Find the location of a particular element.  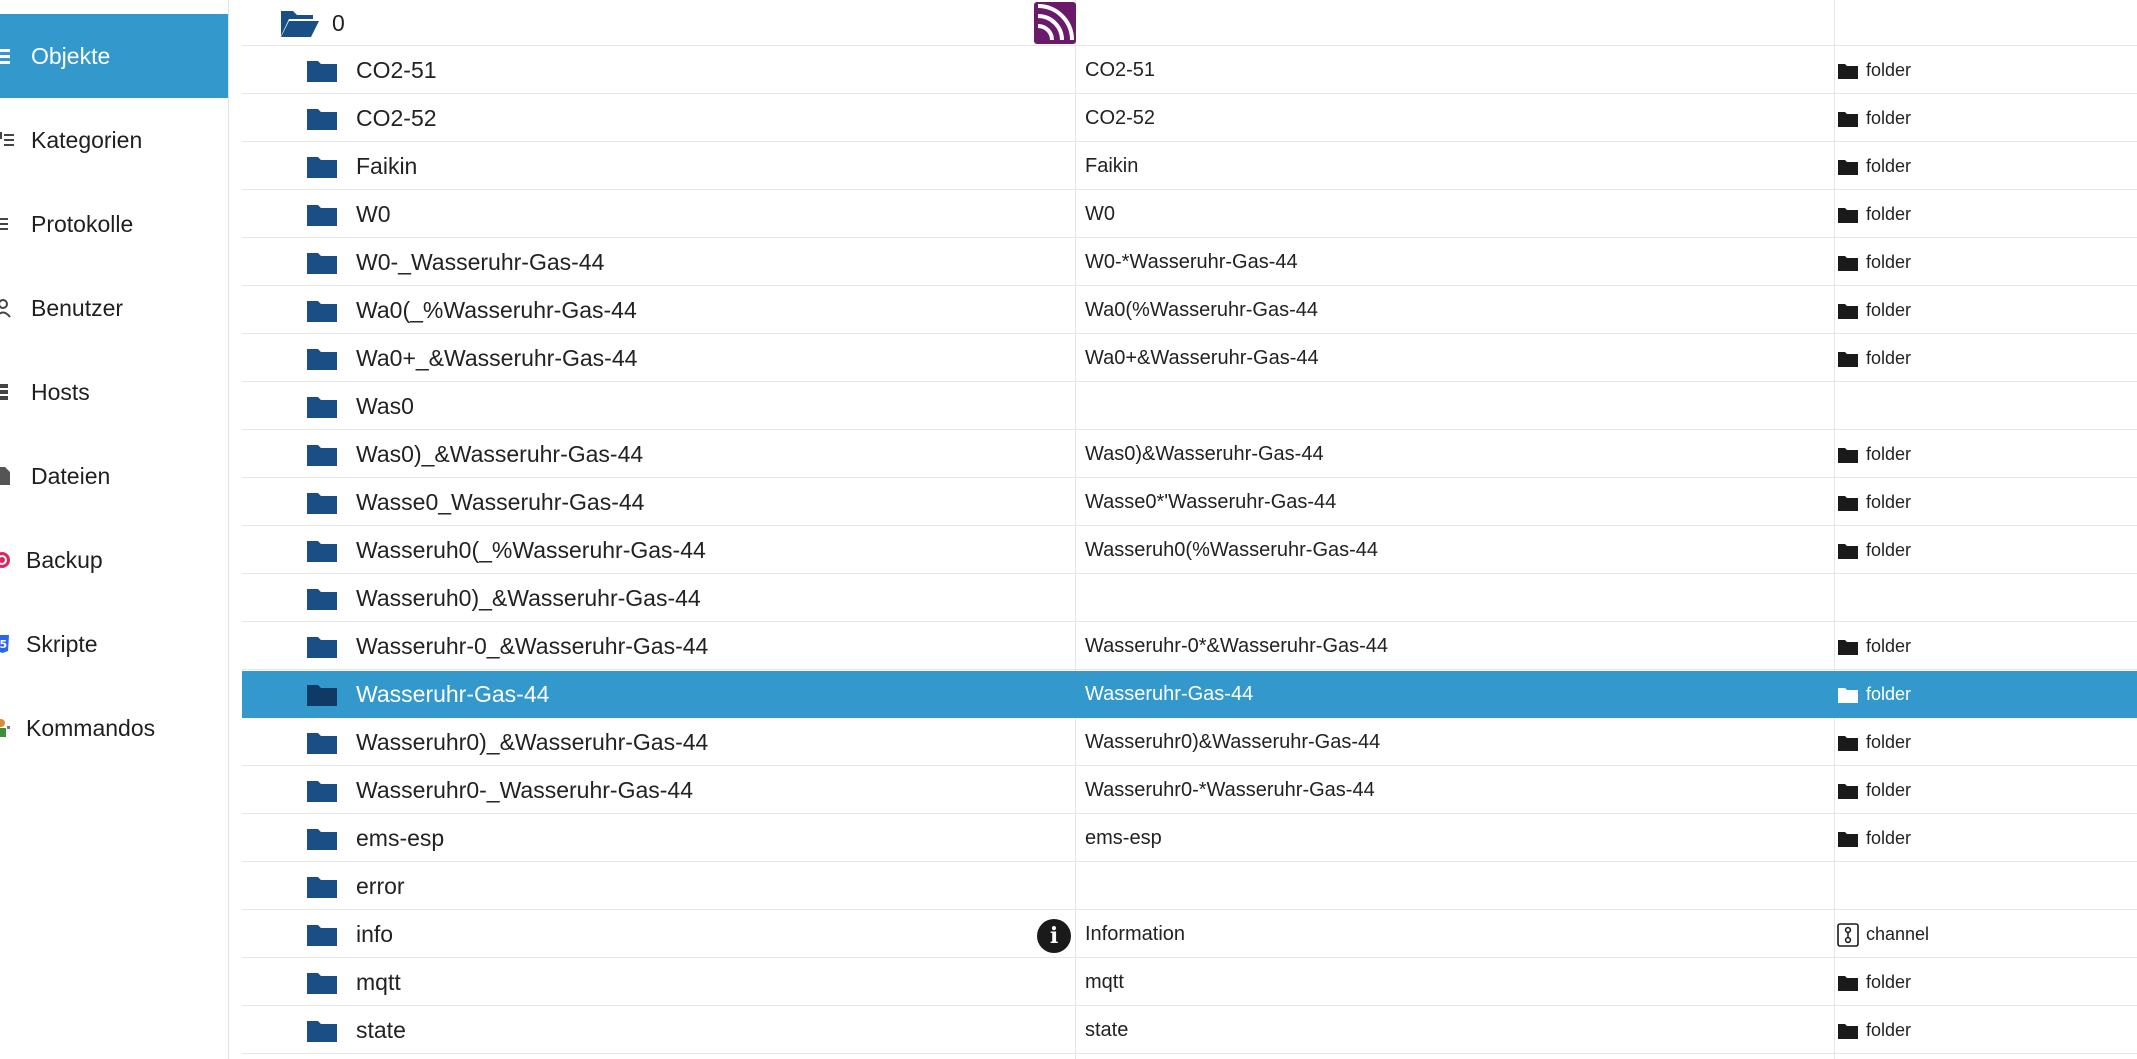

sidebar-item-label: Objekte is located at coordinates (71, 55).